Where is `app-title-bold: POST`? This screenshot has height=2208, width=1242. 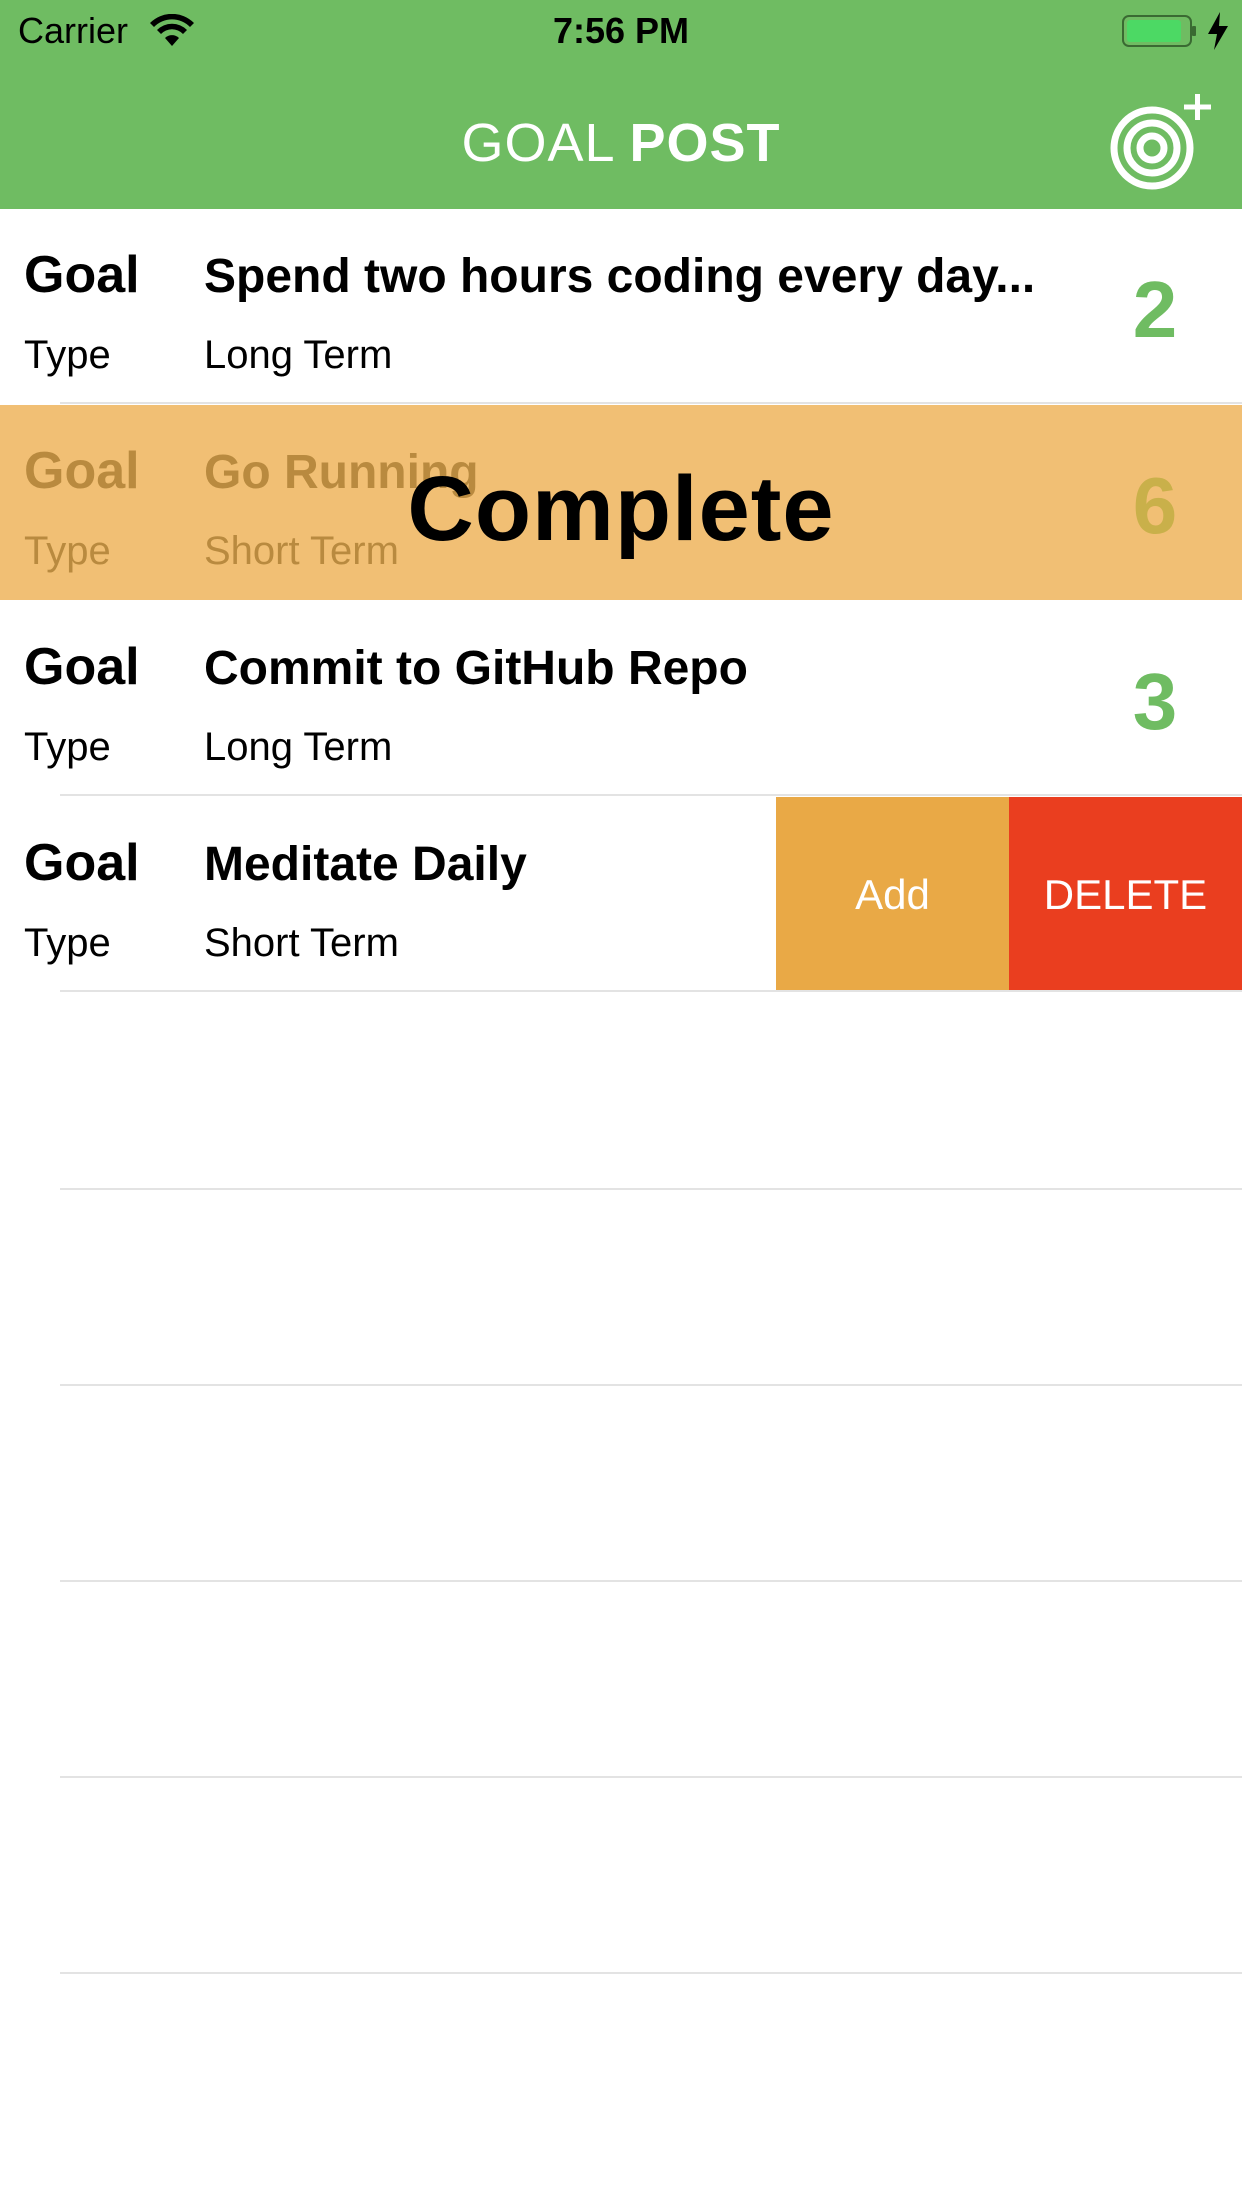
app-title-bold: POST is located at coordinates (705, 143).